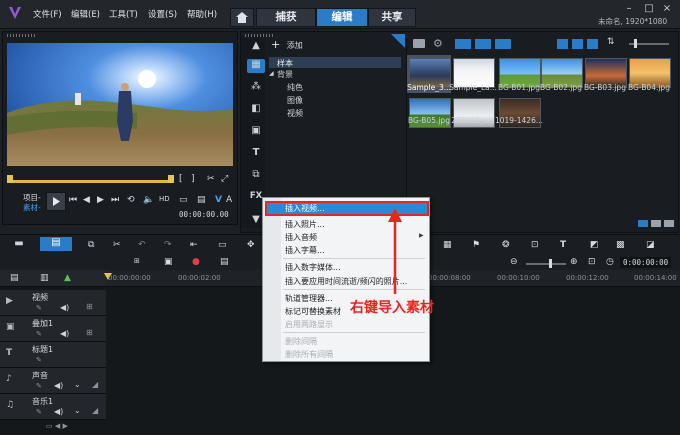  Describe the element at coordinates (649, 9) in the screenshot. I see `maximize-button: □` at that location.